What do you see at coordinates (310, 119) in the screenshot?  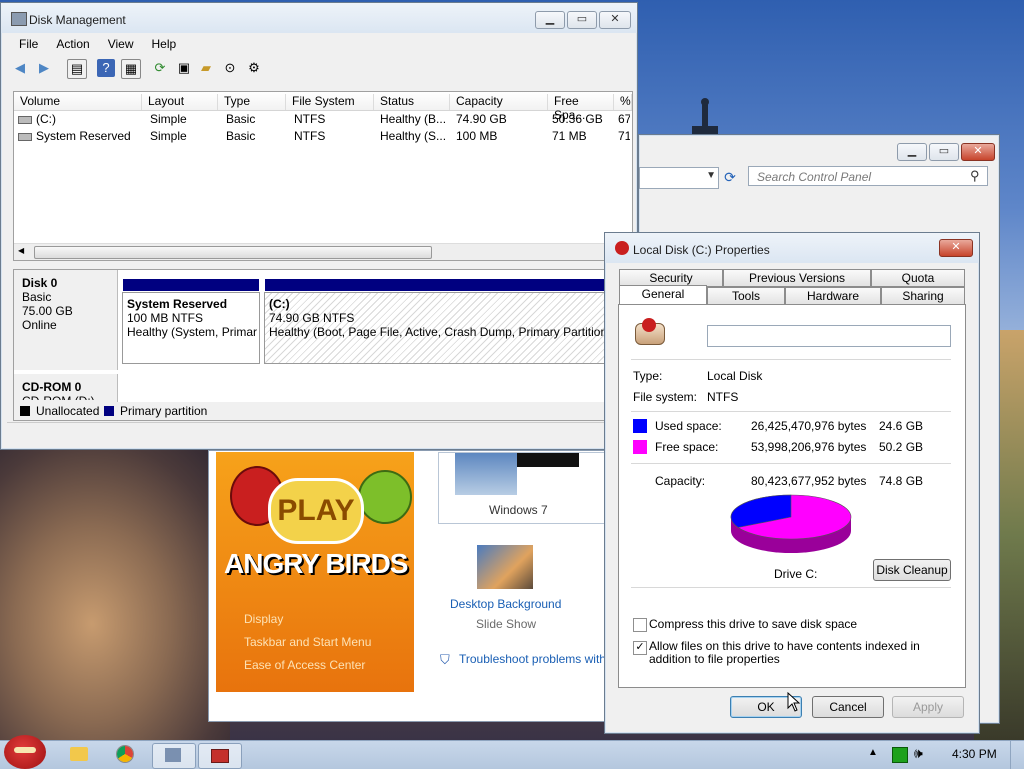 I see `cell-file-system: NTFS` at bounding box center [310, 119].